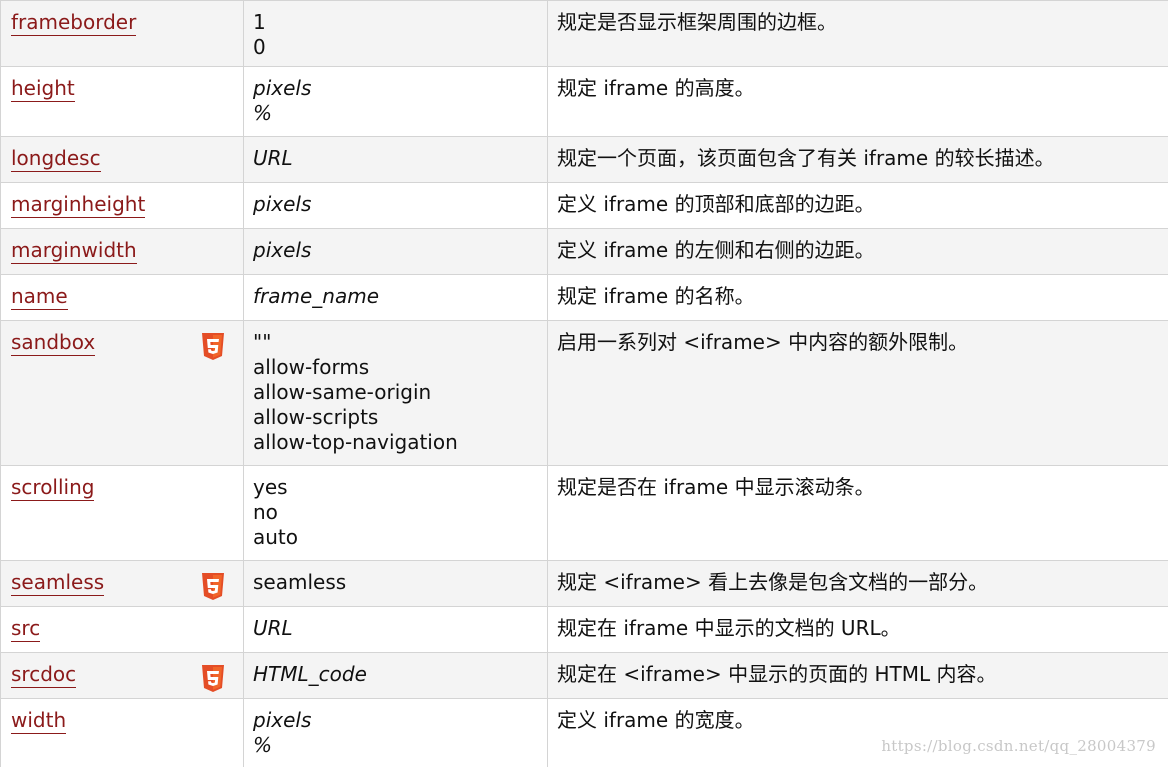 The width and height of the screenshot is (1168, 767). I want to click on attribute-value: yes, so click(270, 487).